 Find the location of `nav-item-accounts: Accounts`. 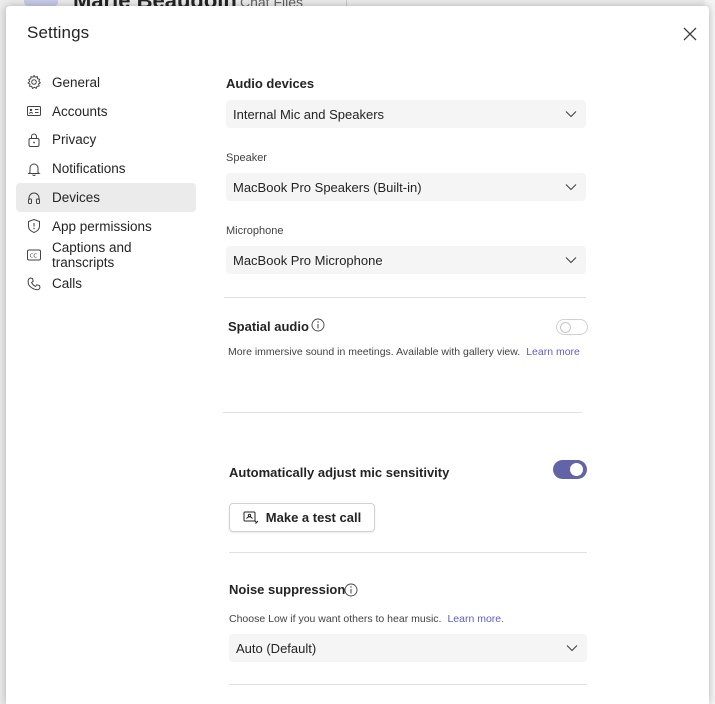

nav-item-accounts: Accounts is located at coordinates (106, 111).